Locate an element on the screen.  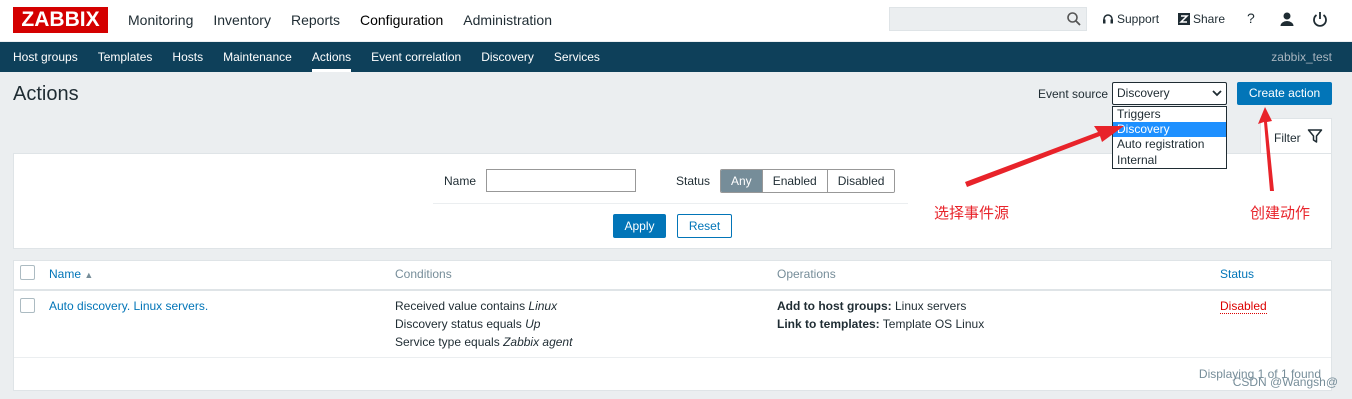
arrow-to-dropdown-icon is located at coordinates (1044, 156).